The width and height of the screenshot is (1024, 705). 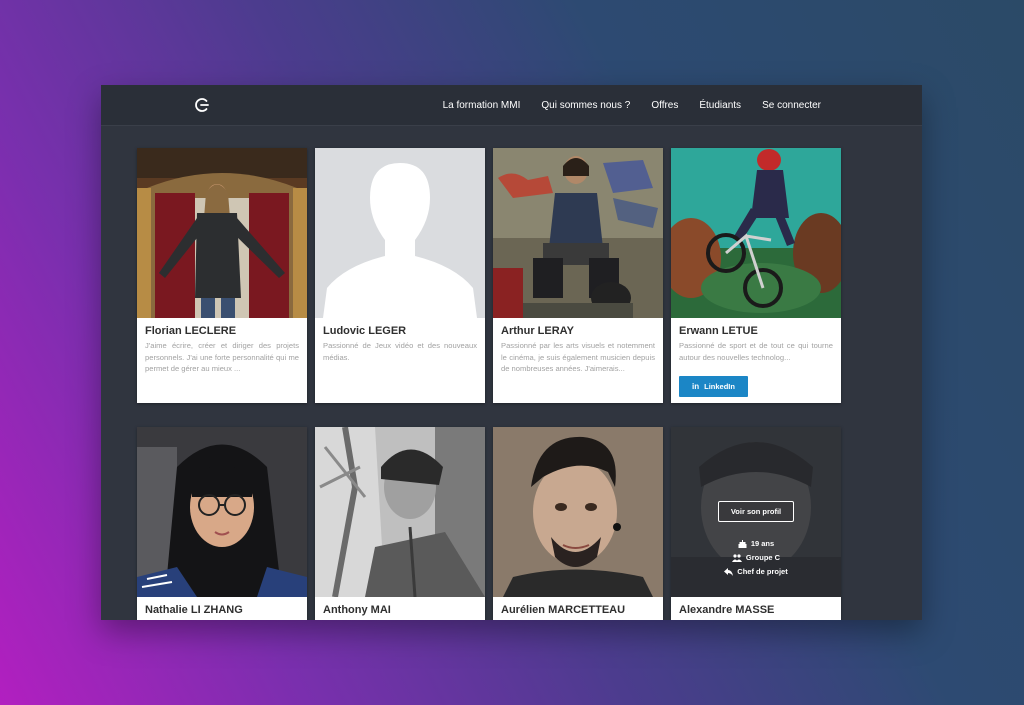 I want to click on student-card: Nathalie LI ZHANG, so click(x=222, y=523).